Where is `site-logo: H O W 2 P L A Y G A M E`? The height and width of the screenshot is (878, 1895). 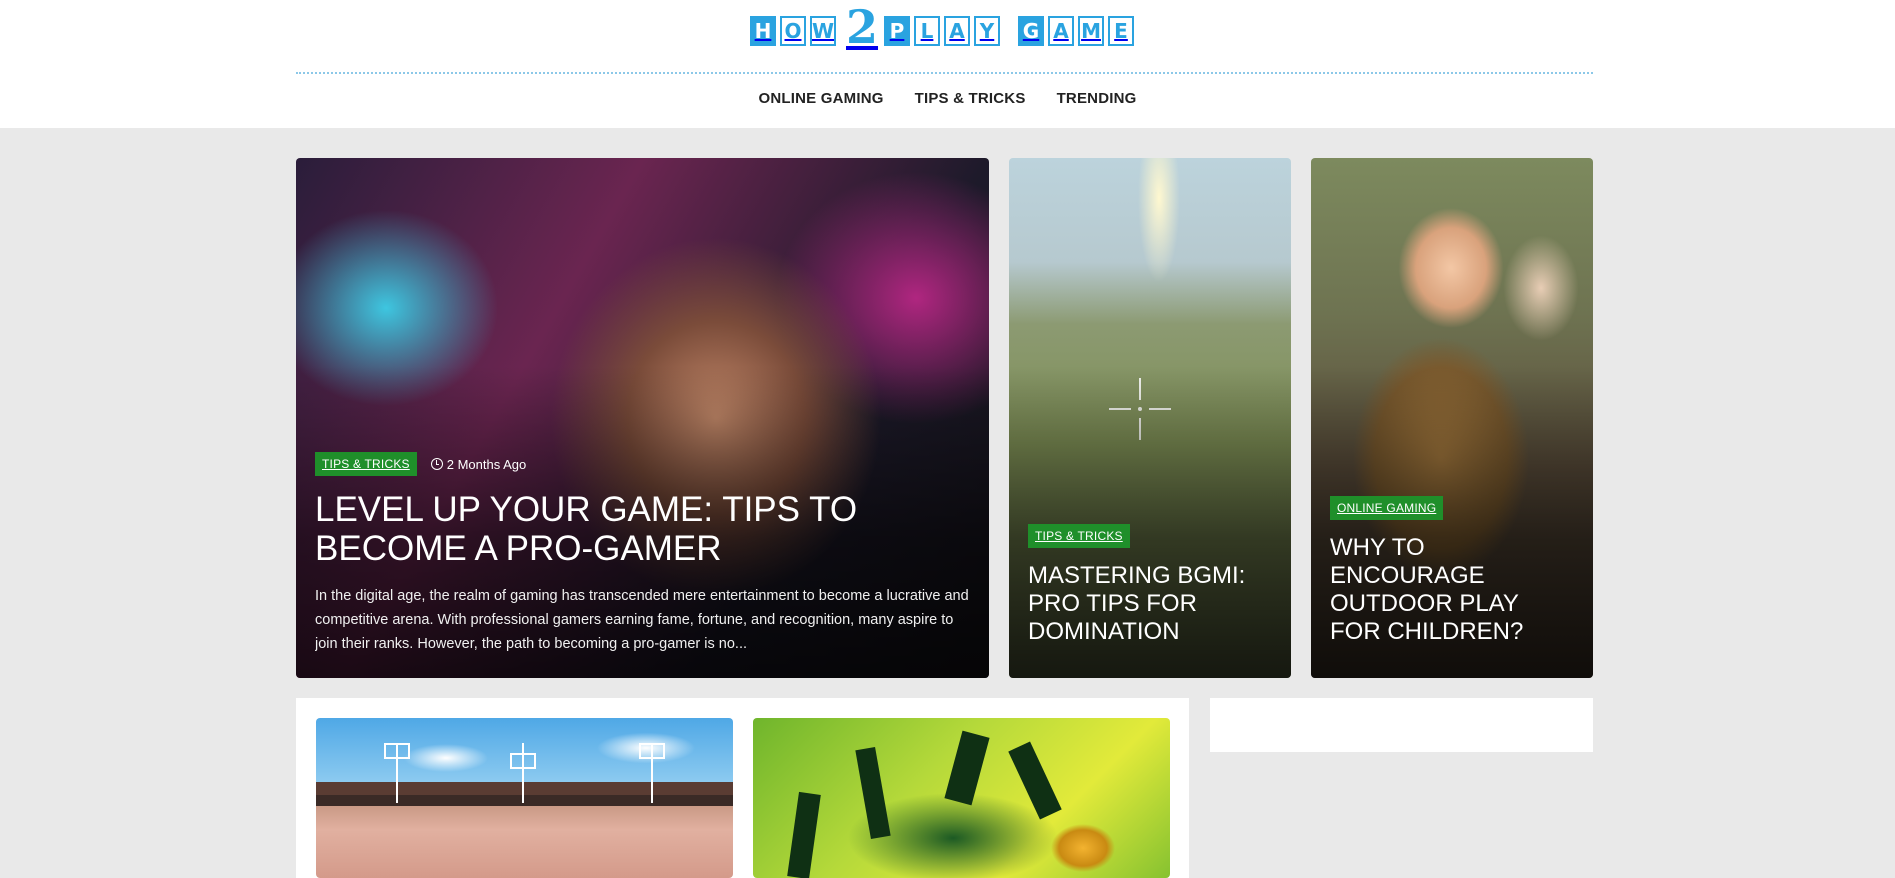 site-logo: H O W 2 P L A Y G A M E is located at coordinates (944, 27).